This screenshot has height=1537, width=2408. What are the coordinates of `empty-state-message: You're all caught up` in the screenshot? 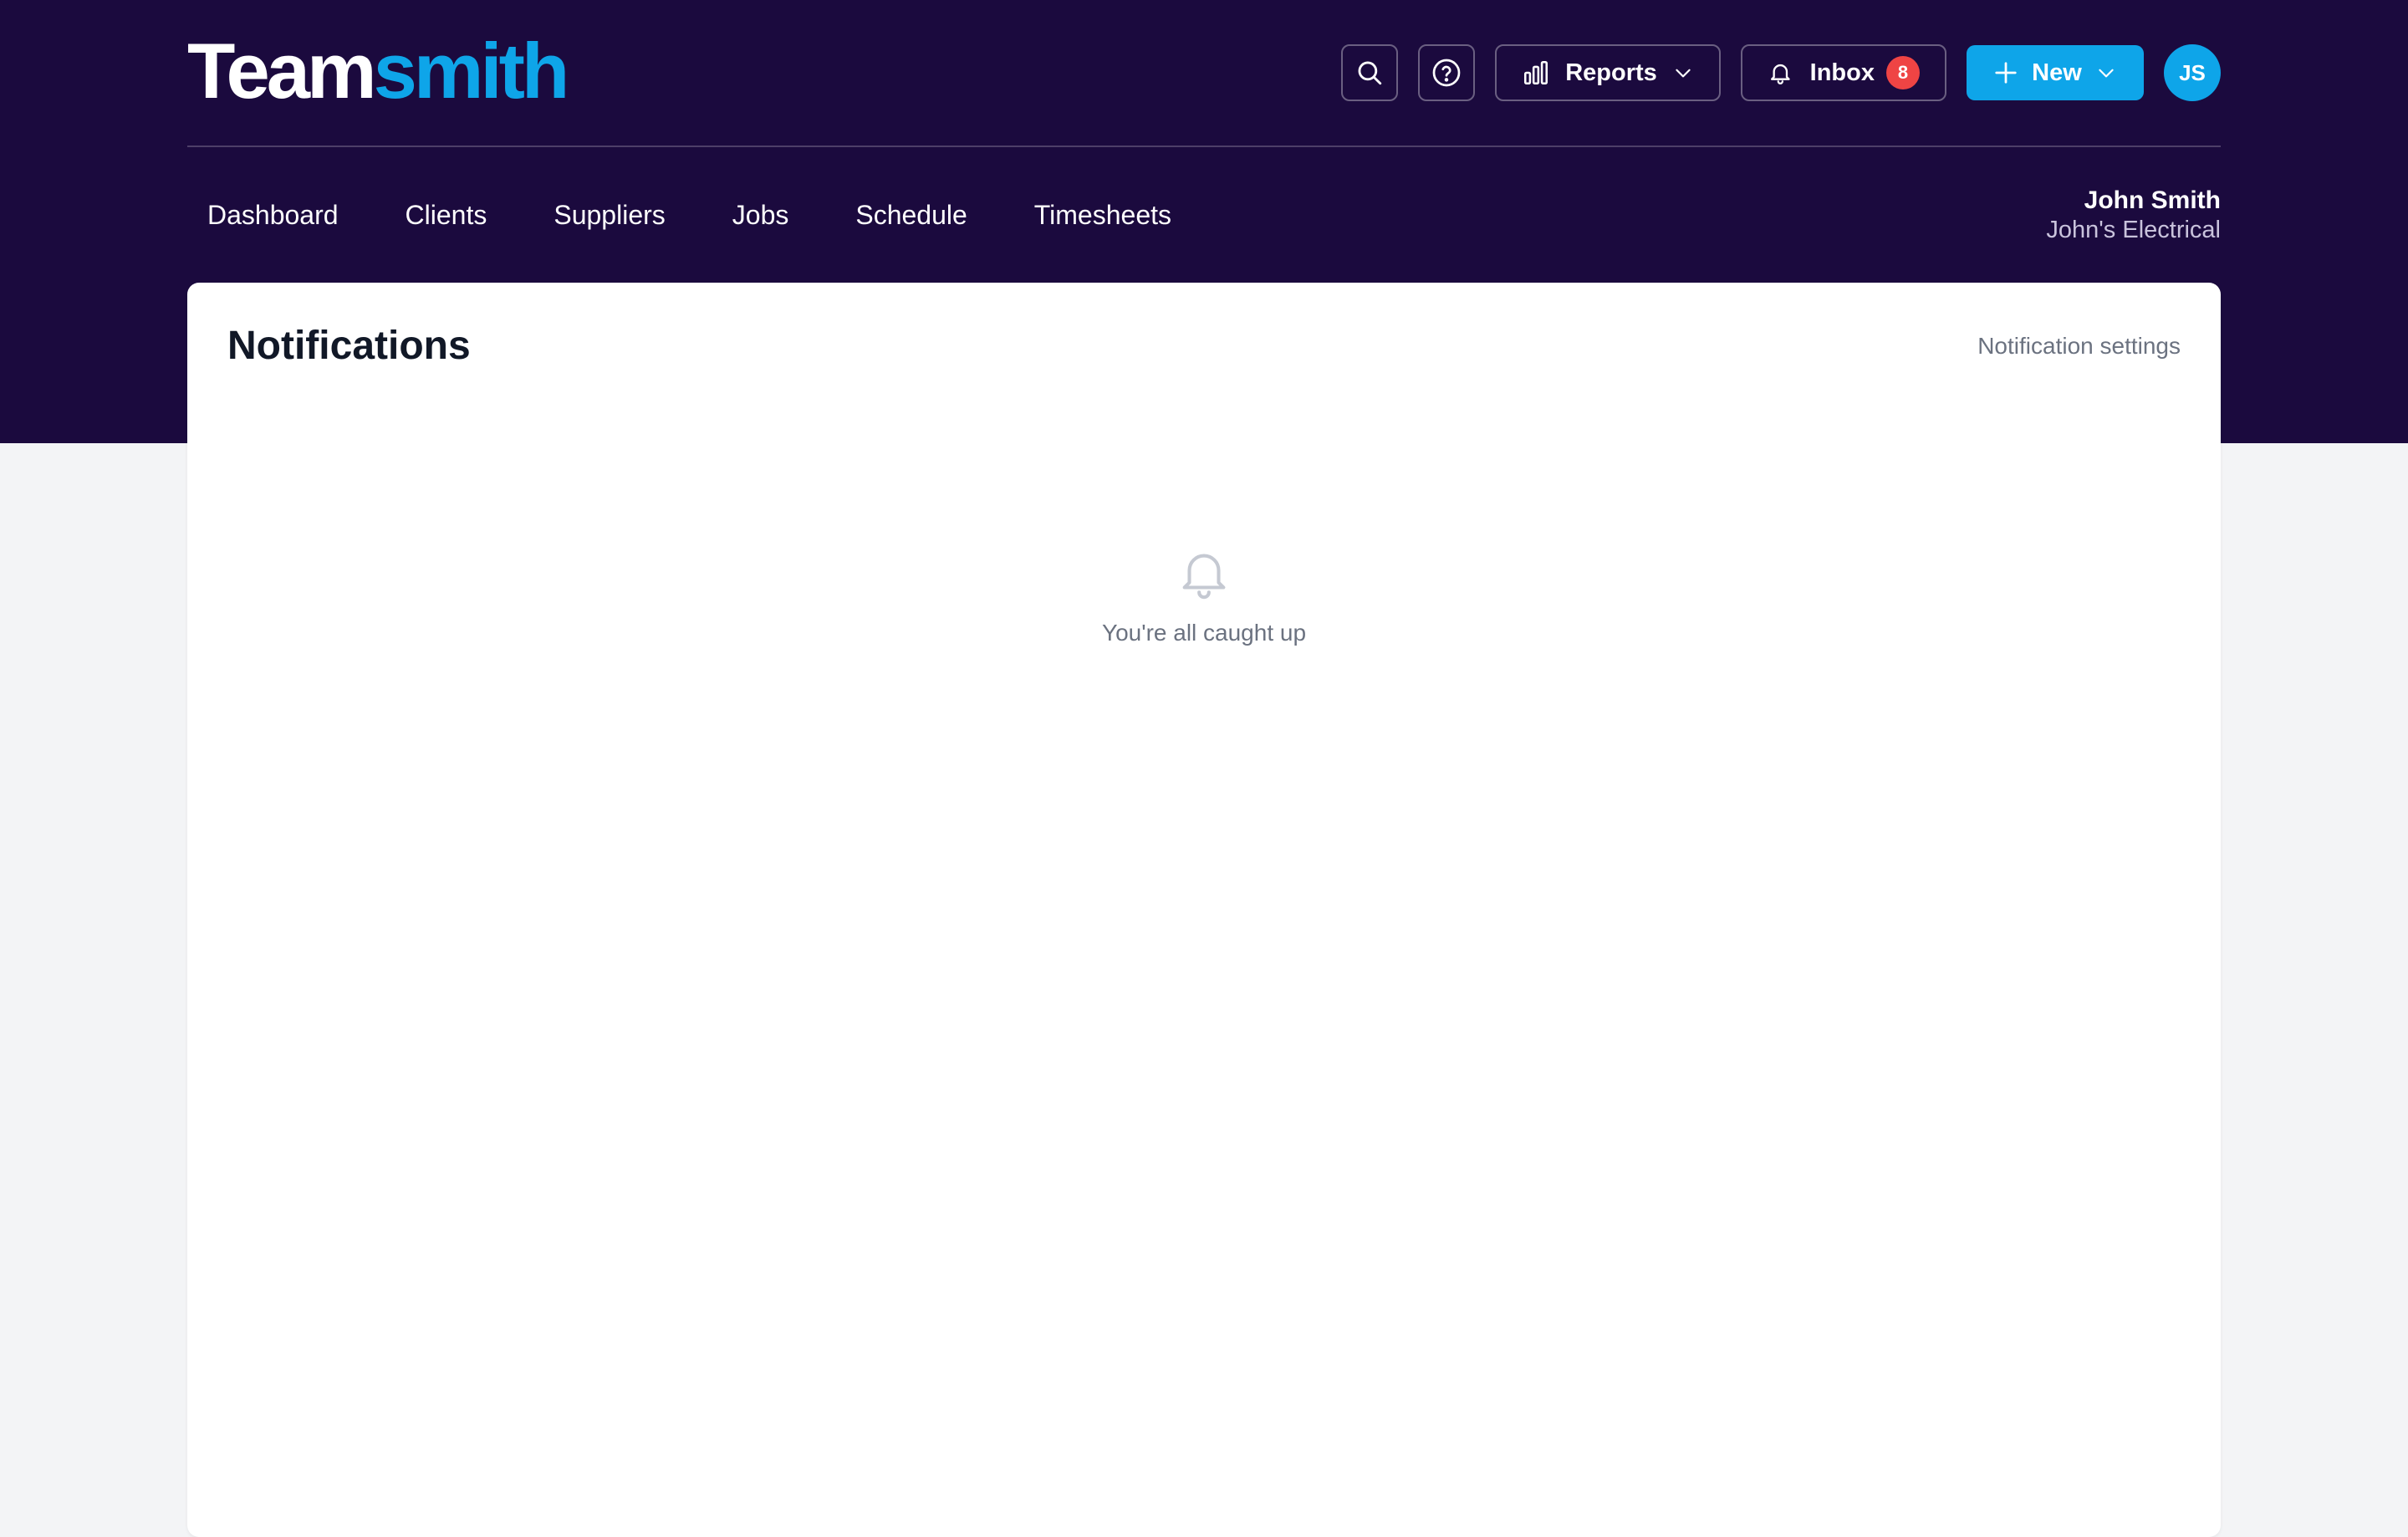 It's located at (1204, 633).